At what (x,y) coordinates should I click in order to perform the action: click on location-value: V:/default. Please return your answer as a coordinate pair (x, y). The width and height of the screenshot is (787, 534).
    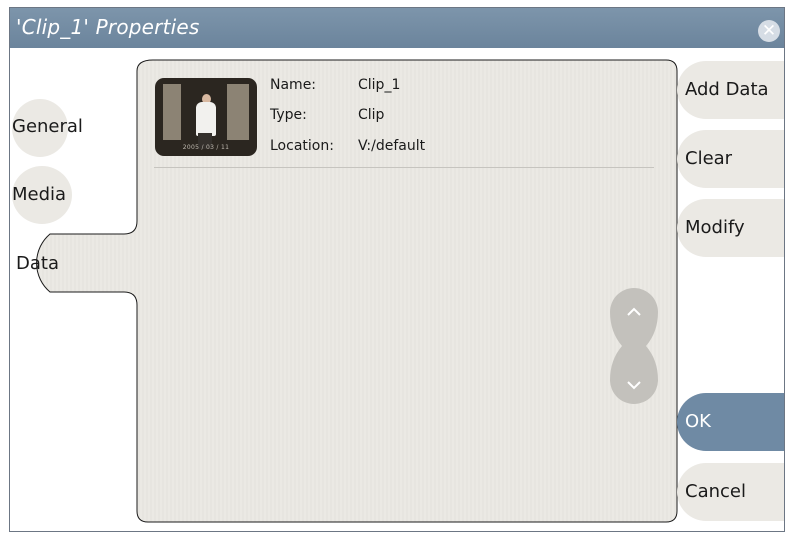
    Looking at the image, I should click on (392, 146).